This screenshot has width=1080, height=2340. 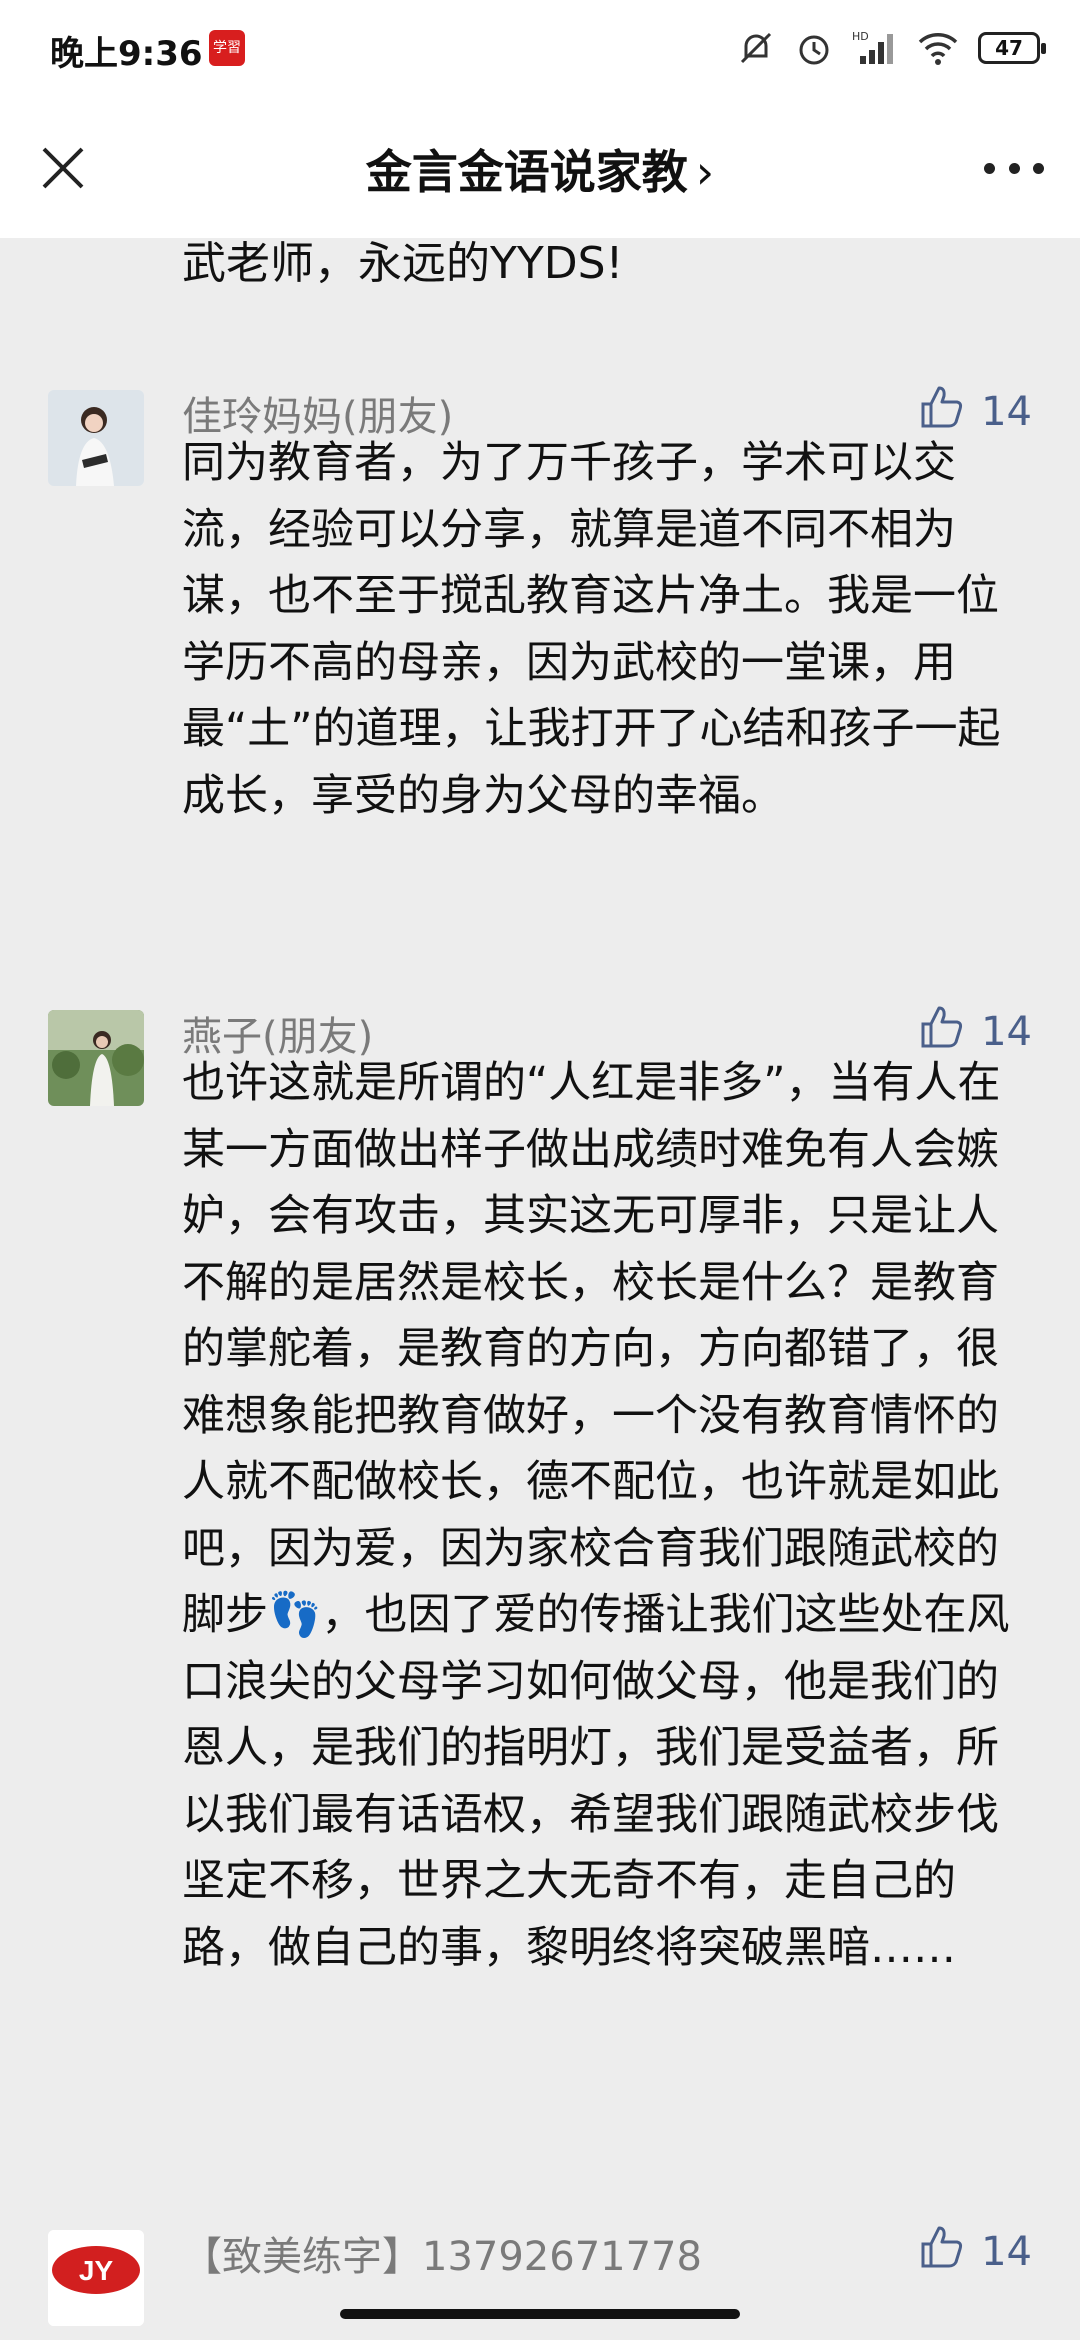 I want to click on svg-text: HD, so click(x=860, y=36).